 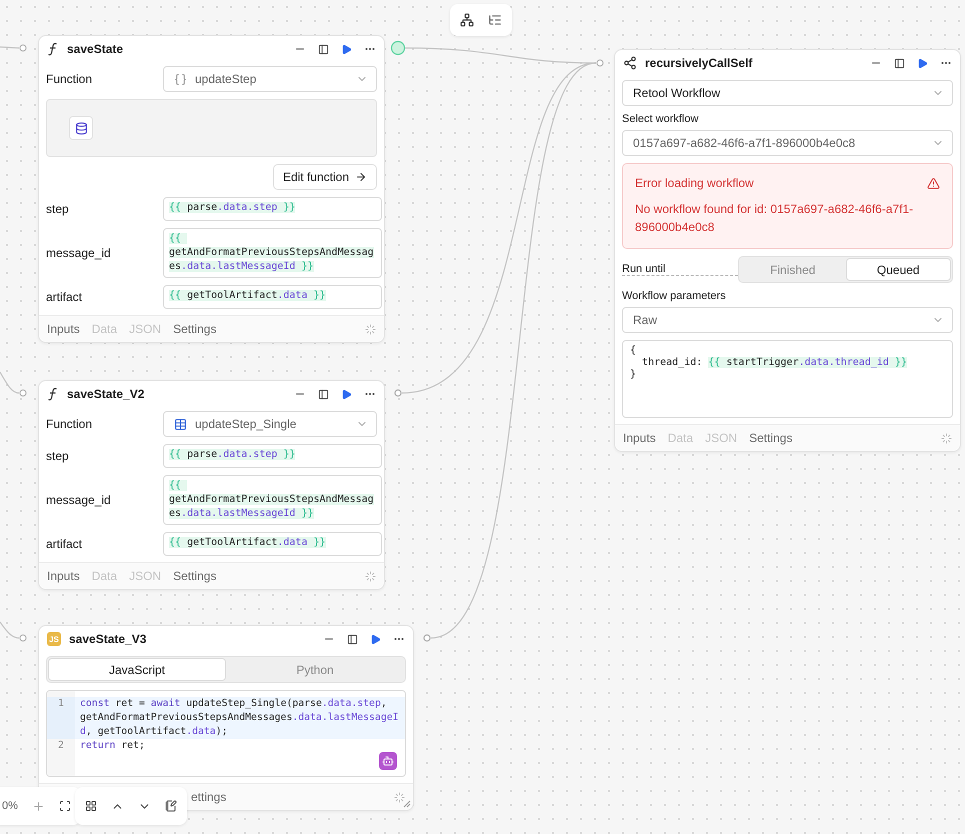 I want to click on function-select: updateStep, so click(x=270, y=79).